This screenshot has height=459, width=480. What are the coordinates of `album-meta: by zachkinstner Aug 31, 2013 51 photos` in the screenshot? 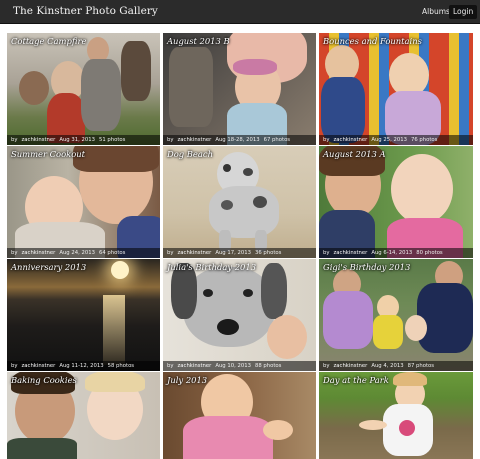 It's located at (83, 140).